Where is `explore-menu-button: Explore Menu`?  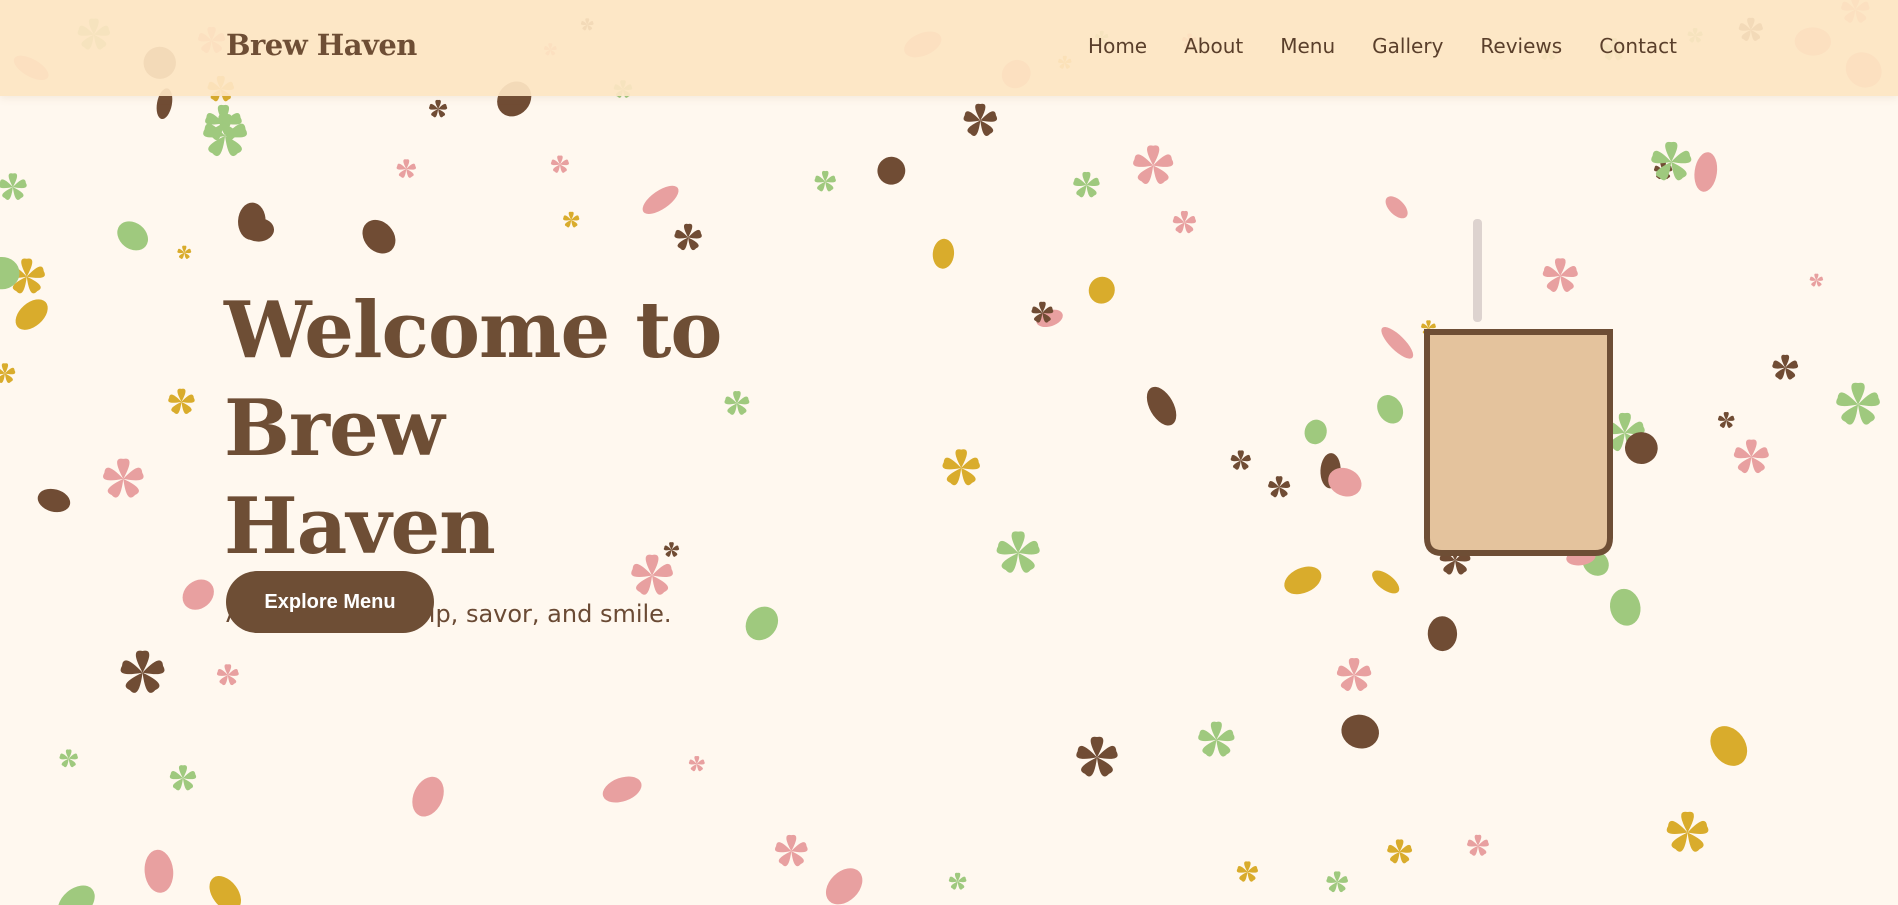 explore-menu-button: Explore Menu is located at coordinates (330, 602).